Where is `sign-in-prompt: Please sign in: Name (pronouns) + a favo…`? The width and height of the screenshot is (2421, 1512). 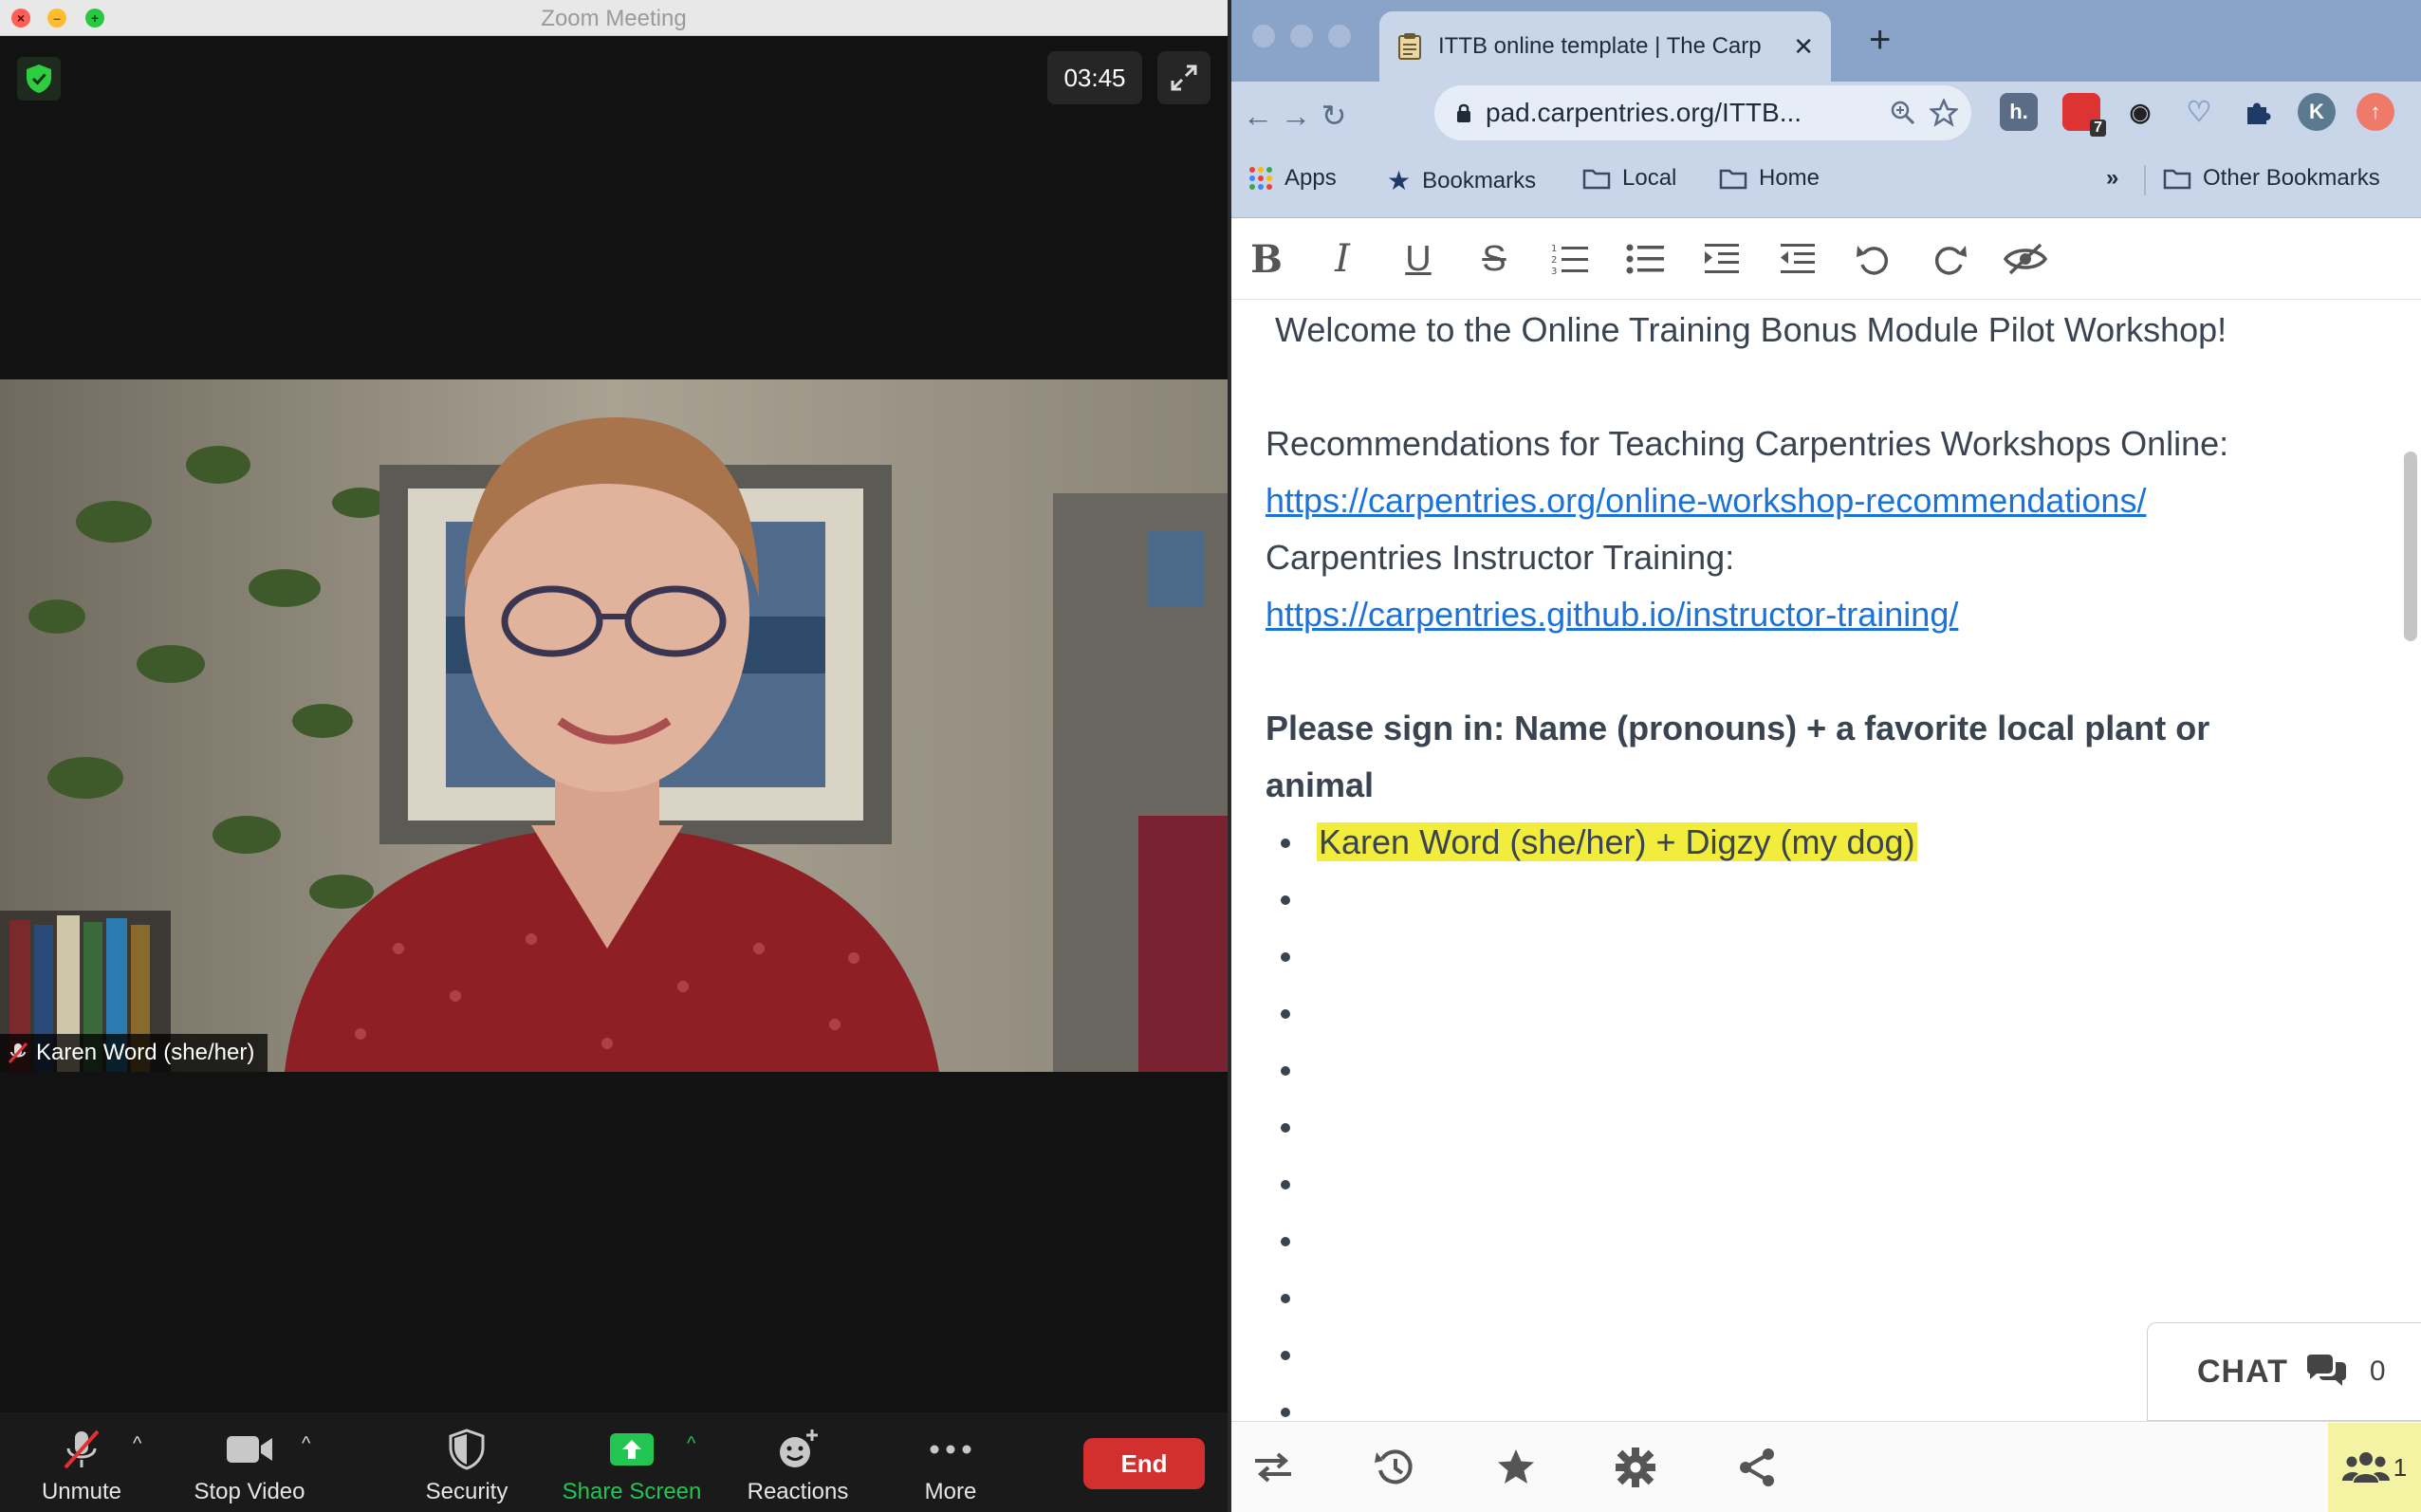 sign-in-prompt: Please sign in: Name (pronouns) + a favo… is located at coordinates (1738, 728).